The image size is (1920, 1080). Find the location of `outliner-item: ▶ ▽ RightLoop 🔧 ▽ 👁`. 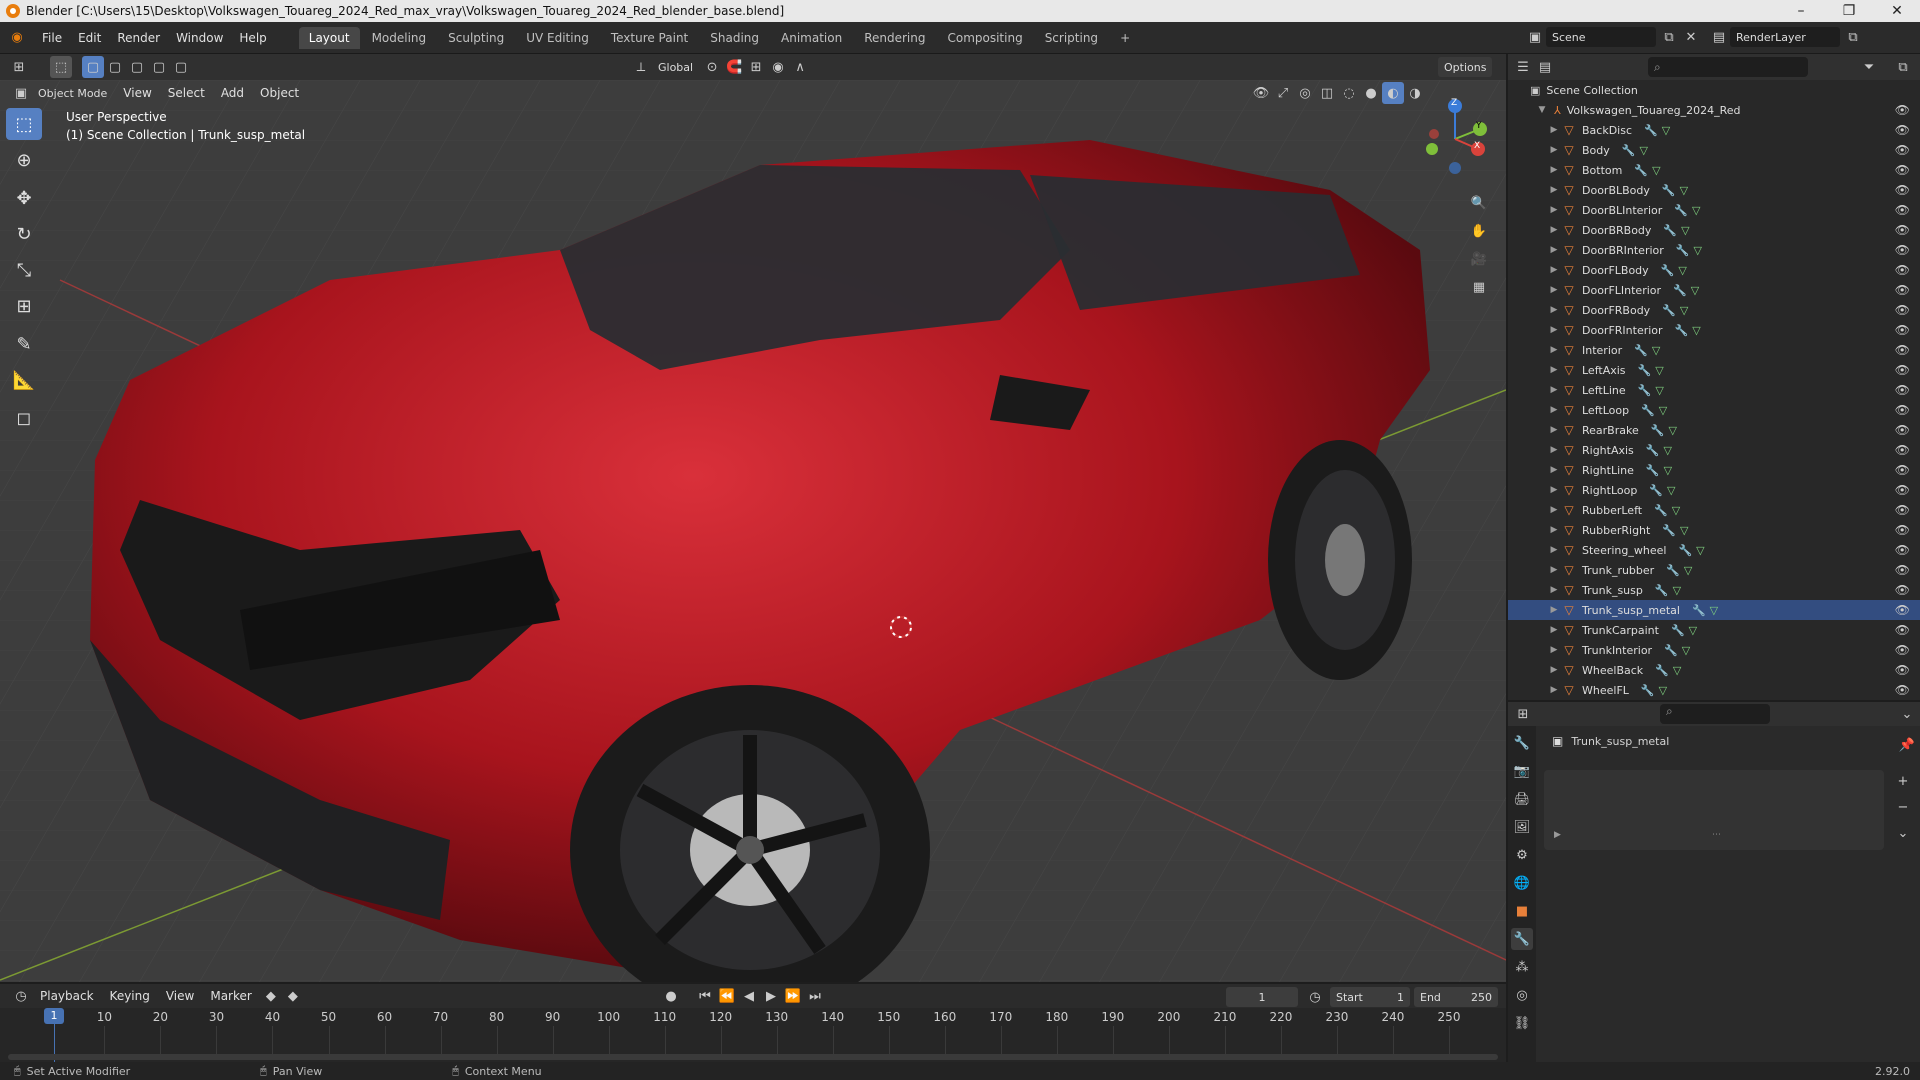

outliner-item: ▶ ▽ RightLoop 🔧 ▽ 👁 is located at coordinates (1714, 490).